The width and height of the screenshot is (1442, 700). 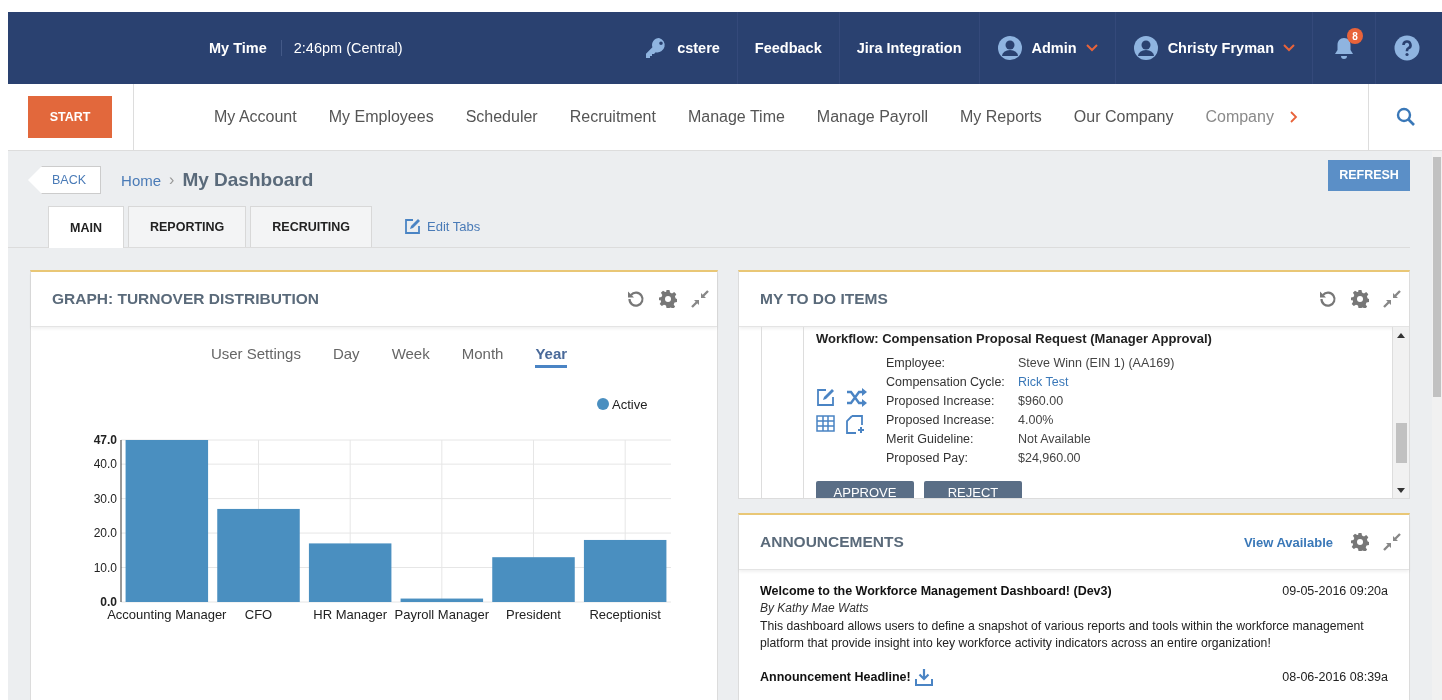 What do you see at coordinates (946, 382) in the screenshot?
I see `field-label: Compensation Cycle:` at bounding box center [946, 382].